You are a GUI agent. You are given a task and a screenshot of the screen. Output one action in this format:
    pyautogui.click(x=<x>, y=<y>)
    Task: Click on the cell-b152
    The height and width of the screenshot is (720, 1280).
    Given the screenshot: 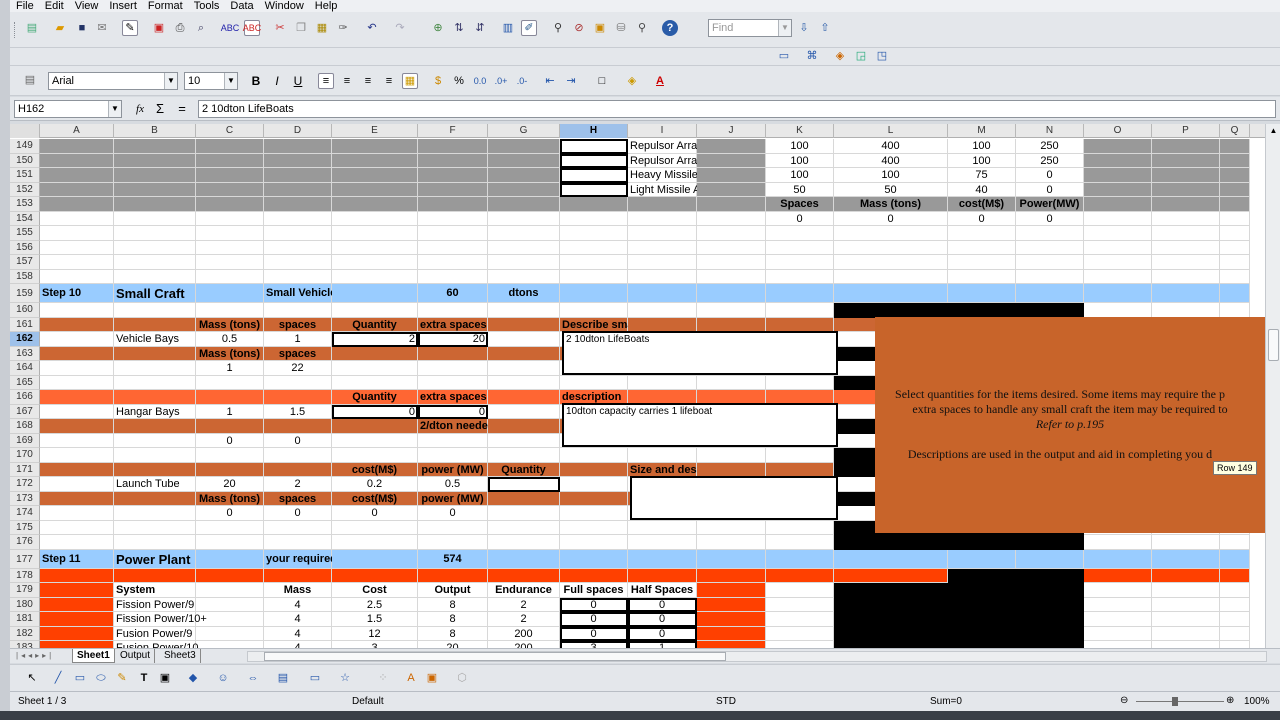 What is the action you would take?
    pyautogui.click(x=155, y=189)
    